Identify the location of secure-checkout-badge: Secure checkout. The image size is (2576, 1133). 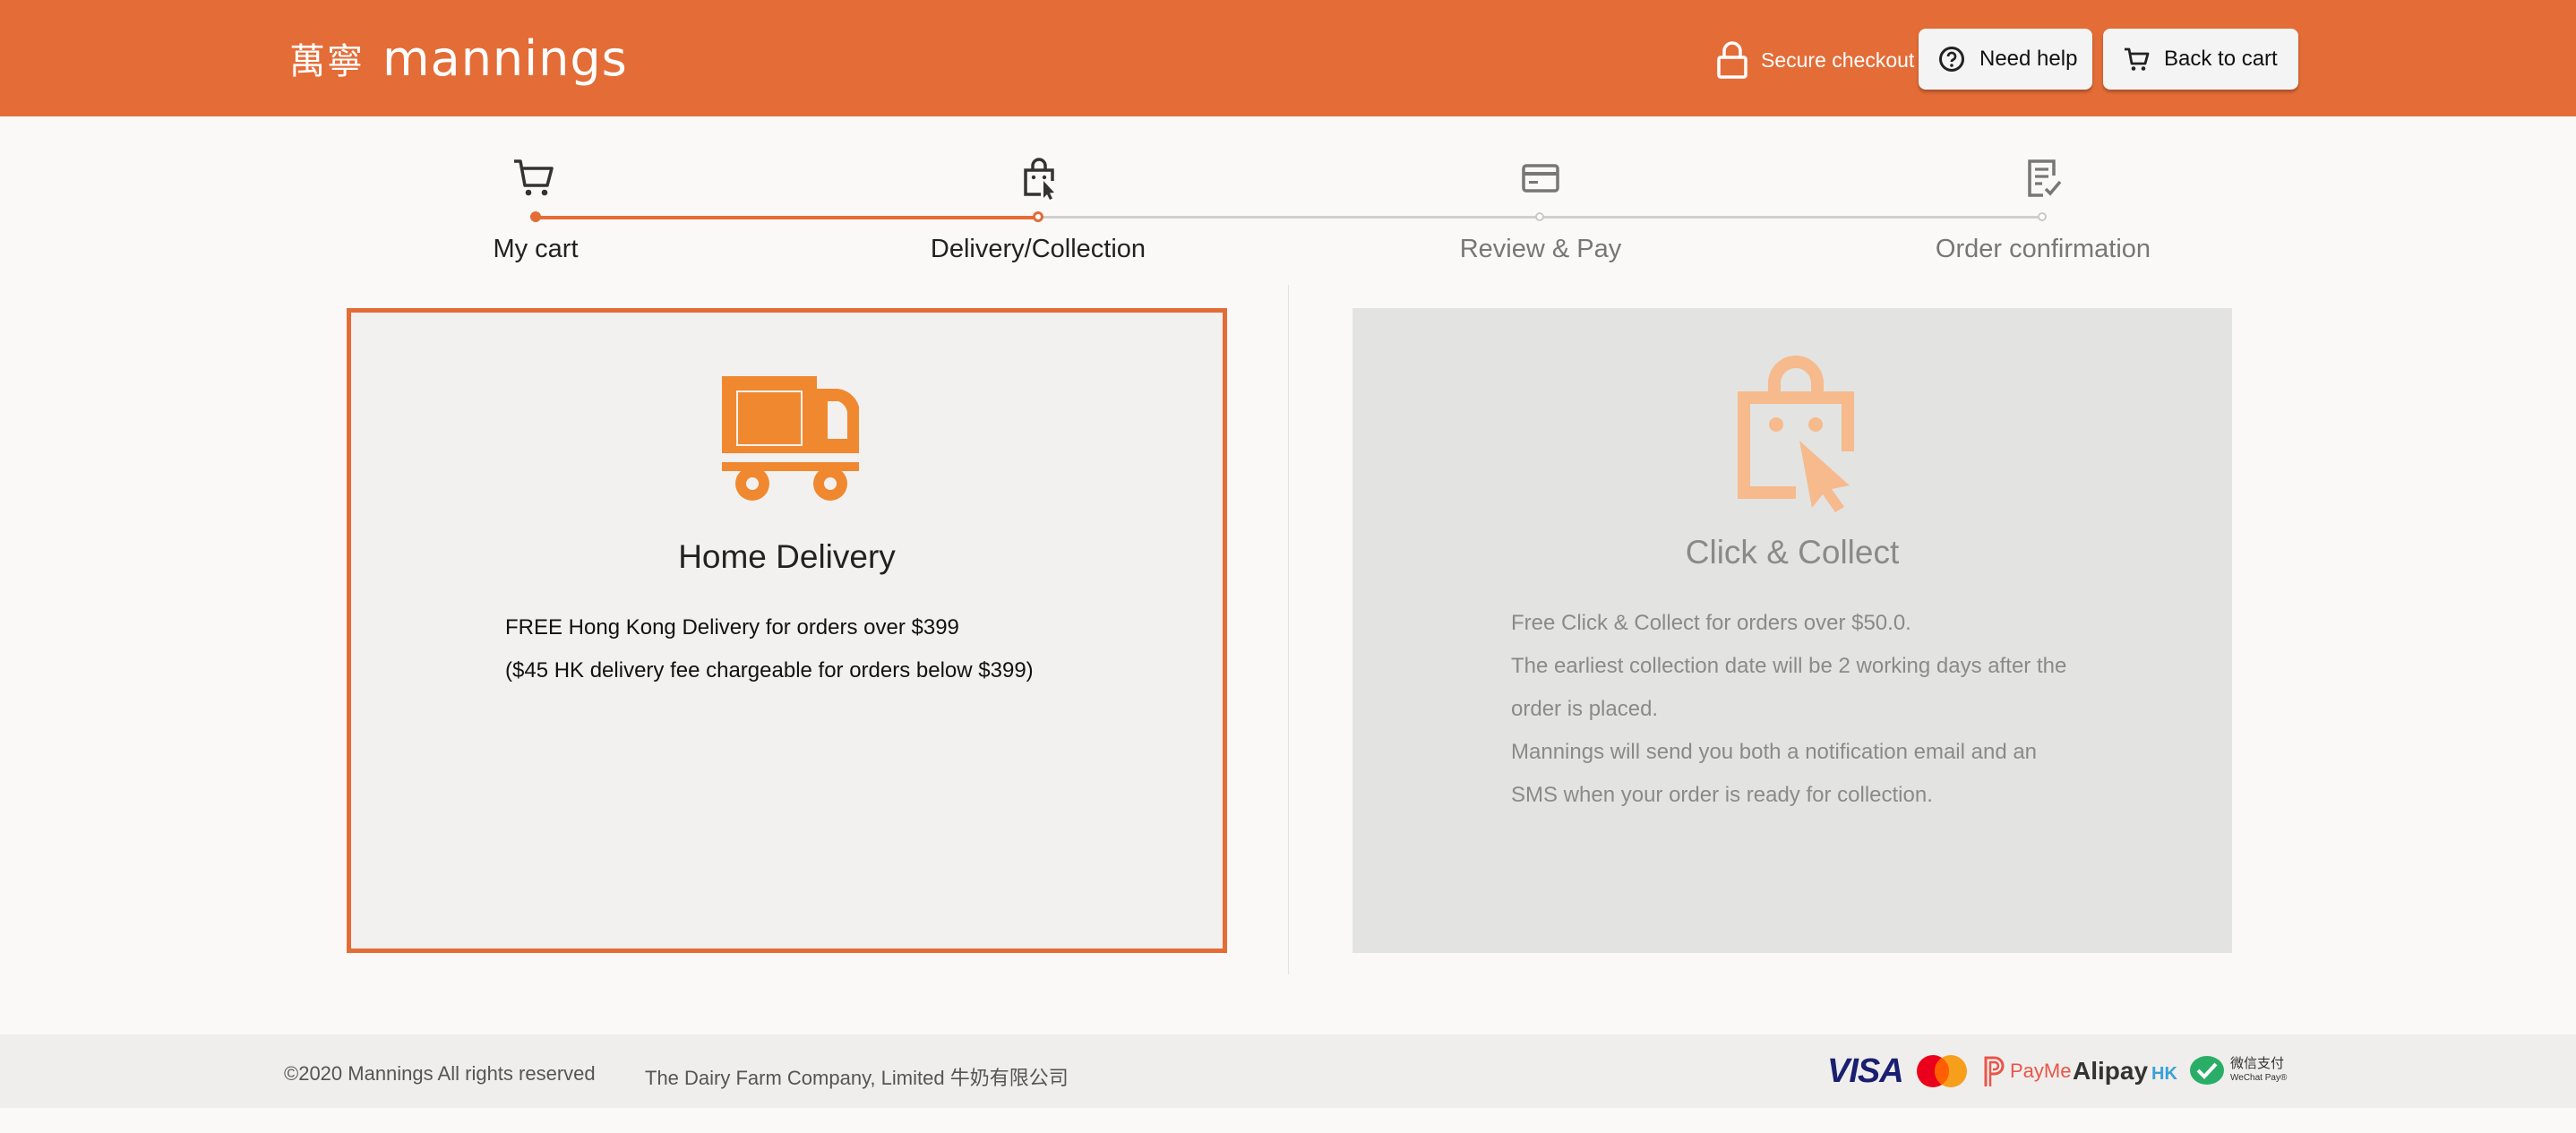
(1815, 60).